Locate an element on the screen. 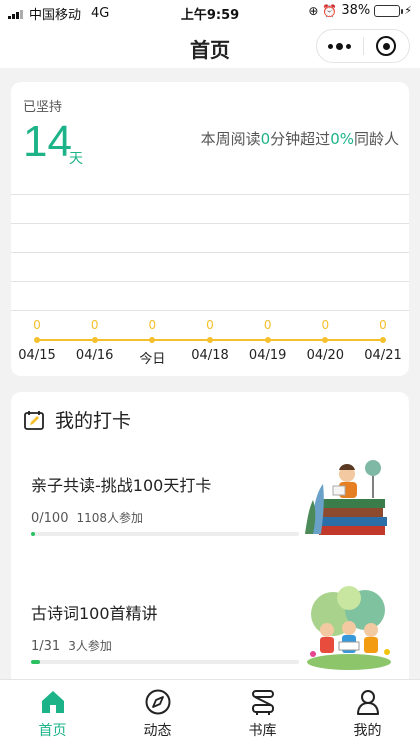  more-button is located at coordinates (340, 46).